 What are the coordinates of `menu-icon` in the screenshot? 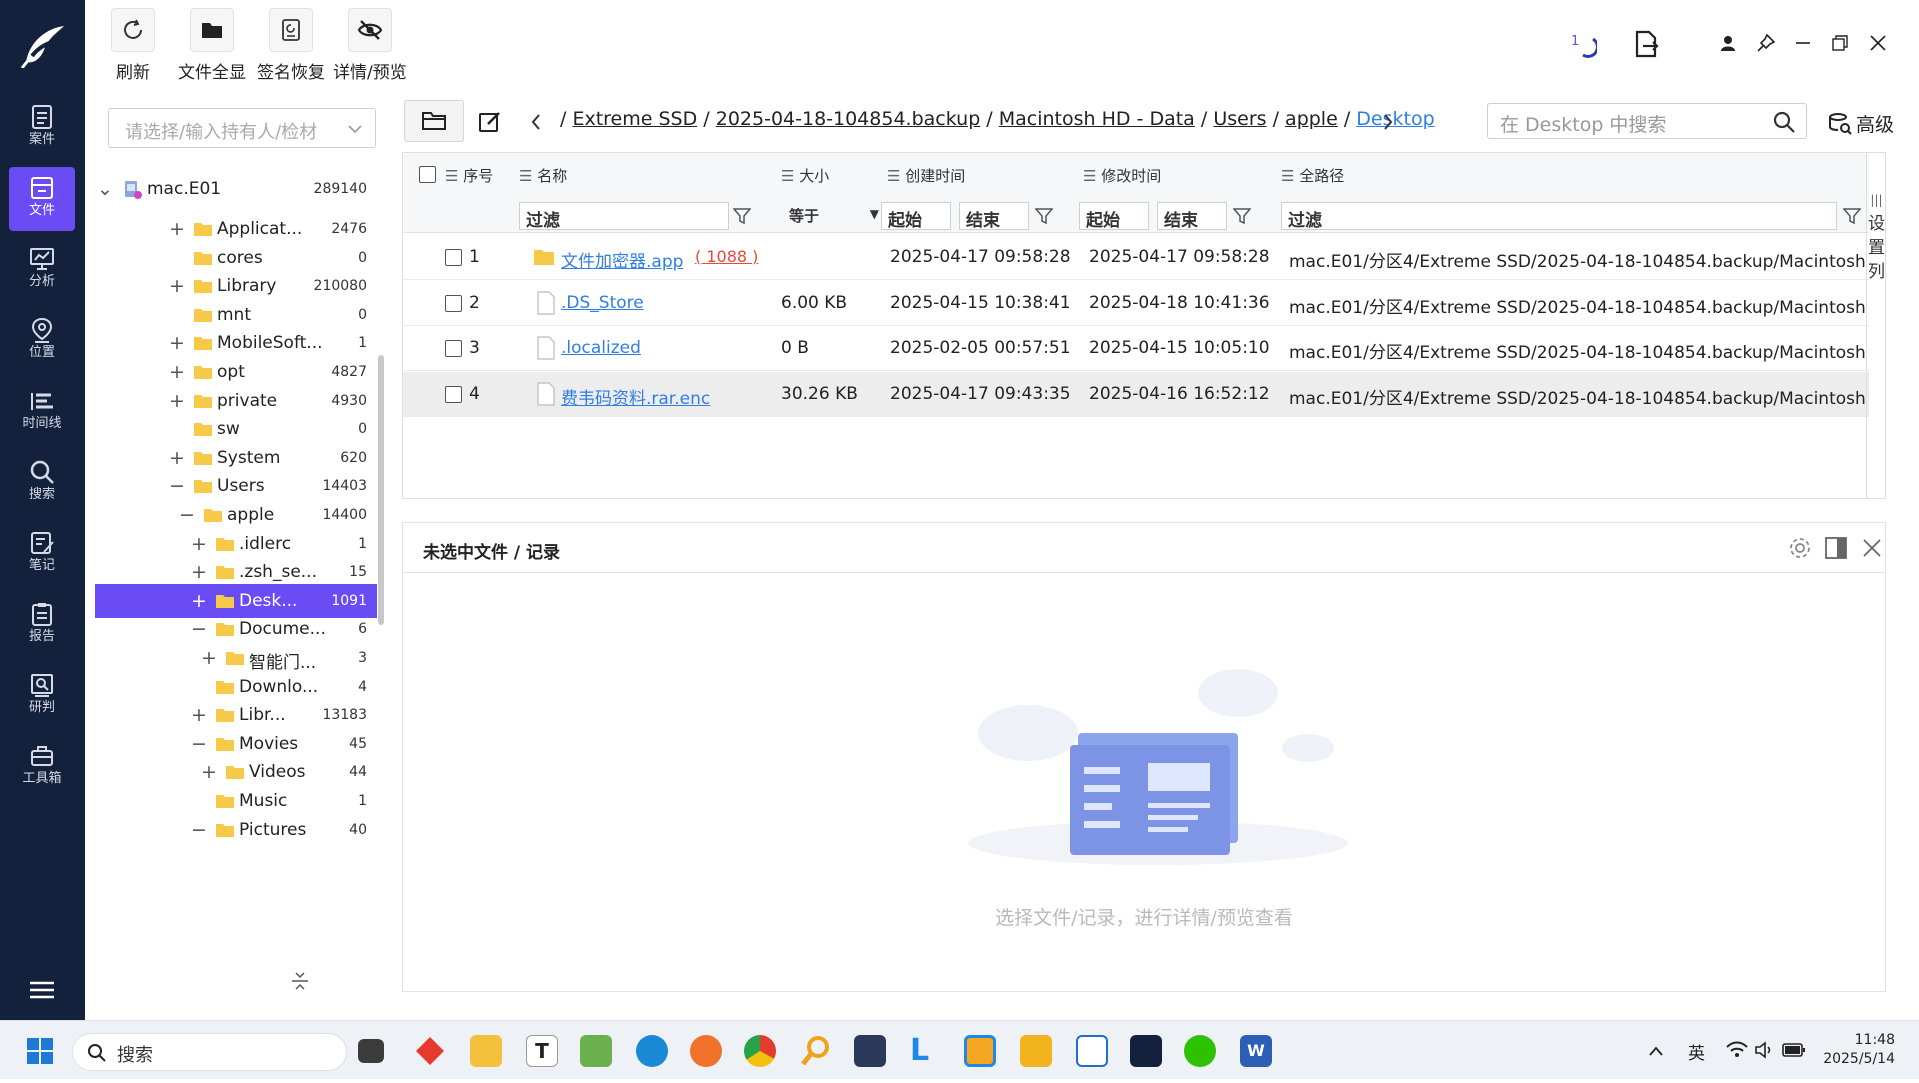 It's located at (42, 990).